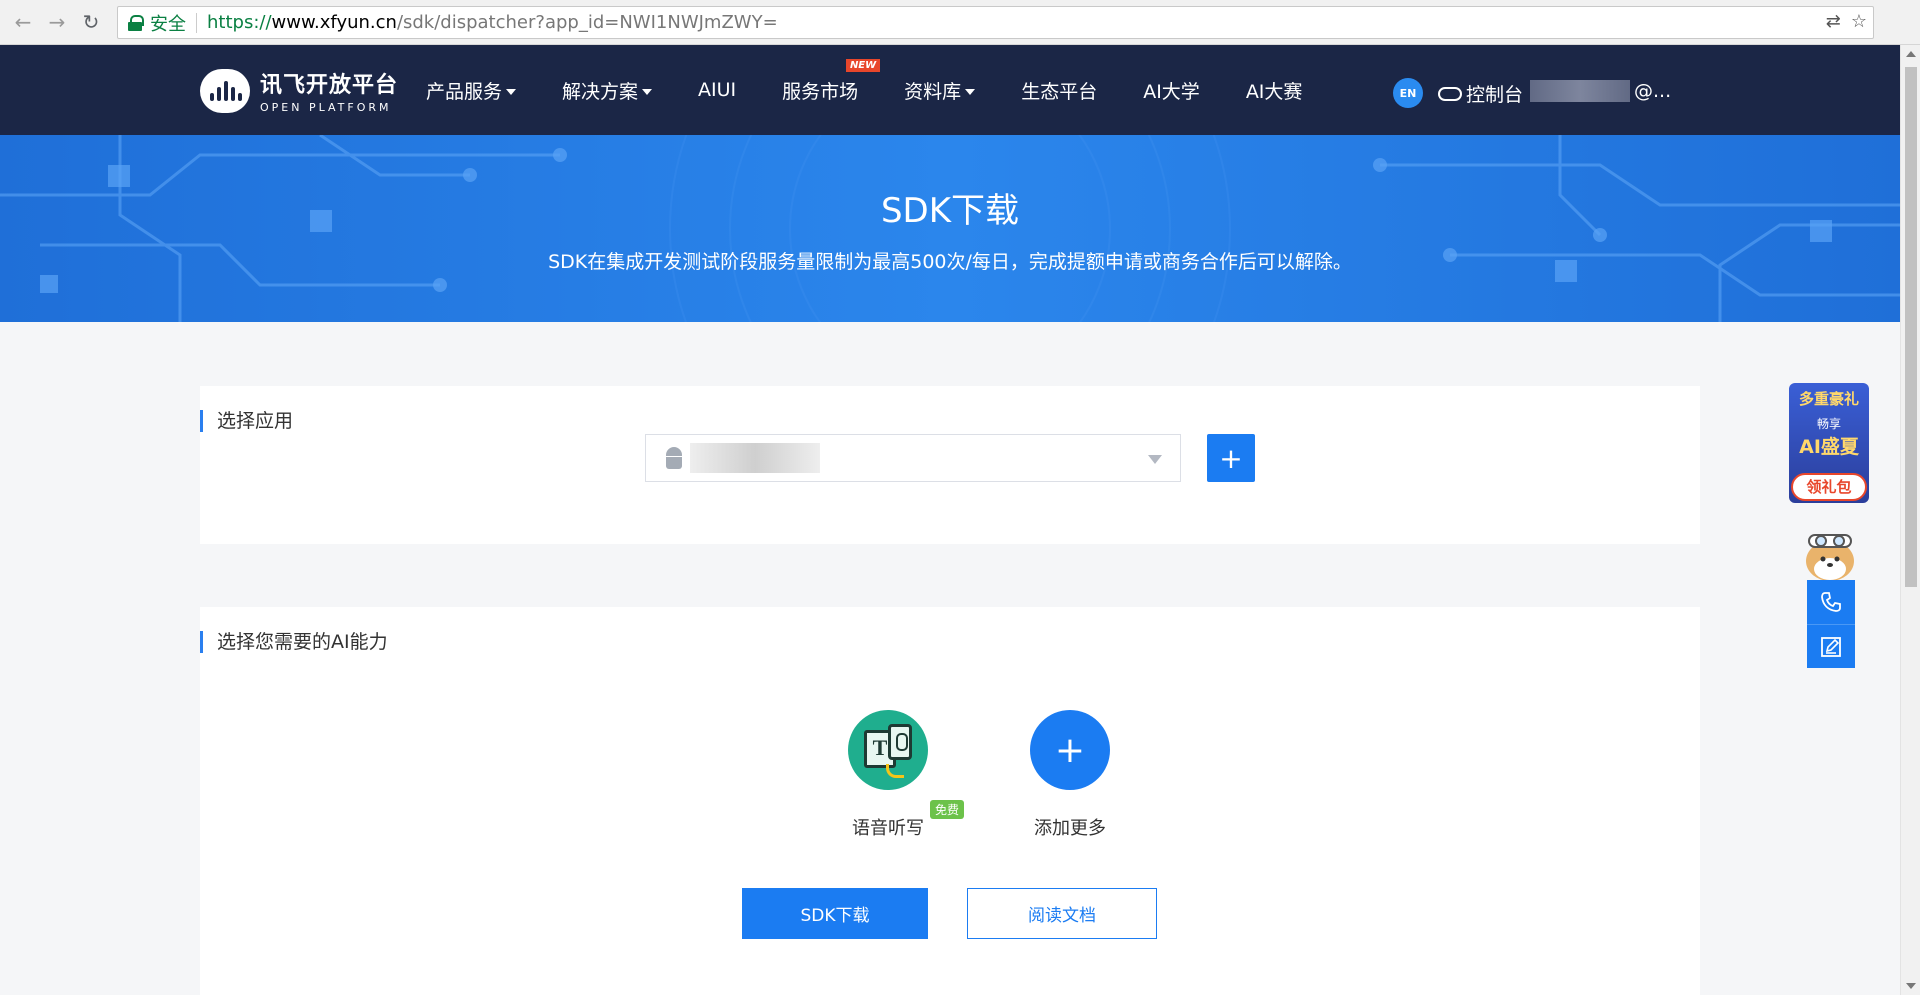 The width and height of the screenshot is (1920, 995). Describe the element at coordinates (946, 809) in the screenshot. I see `free-badge: 免费` at that location.